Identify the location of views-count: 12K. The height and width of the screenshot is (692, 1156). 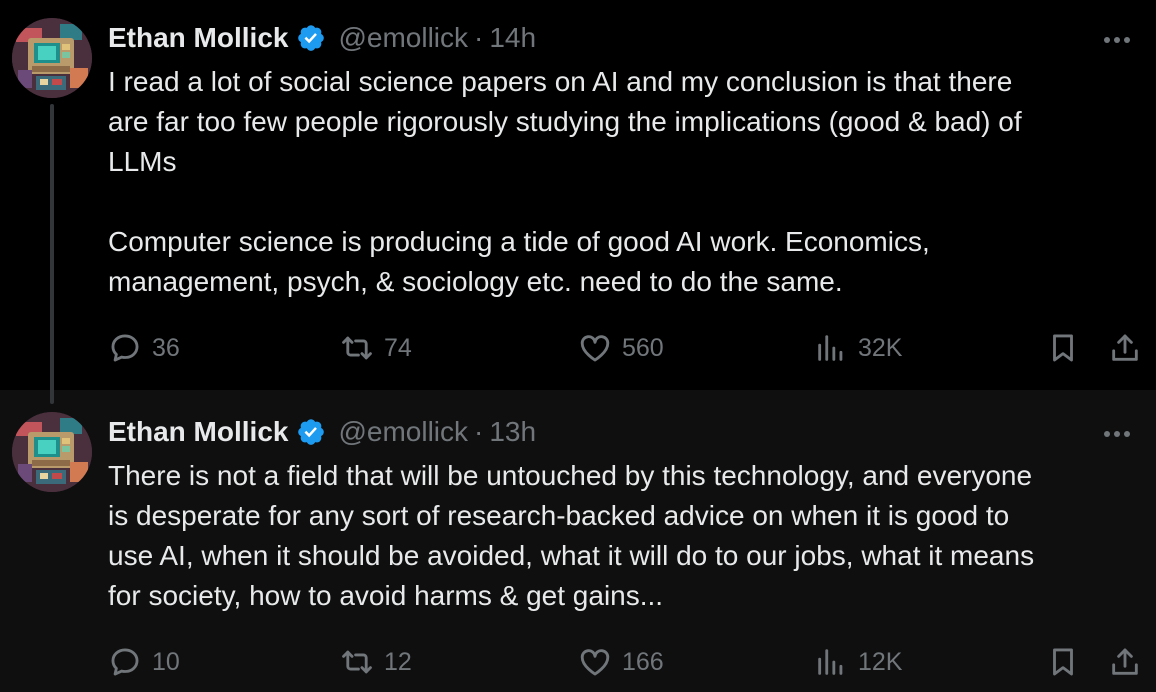
(880, 661).